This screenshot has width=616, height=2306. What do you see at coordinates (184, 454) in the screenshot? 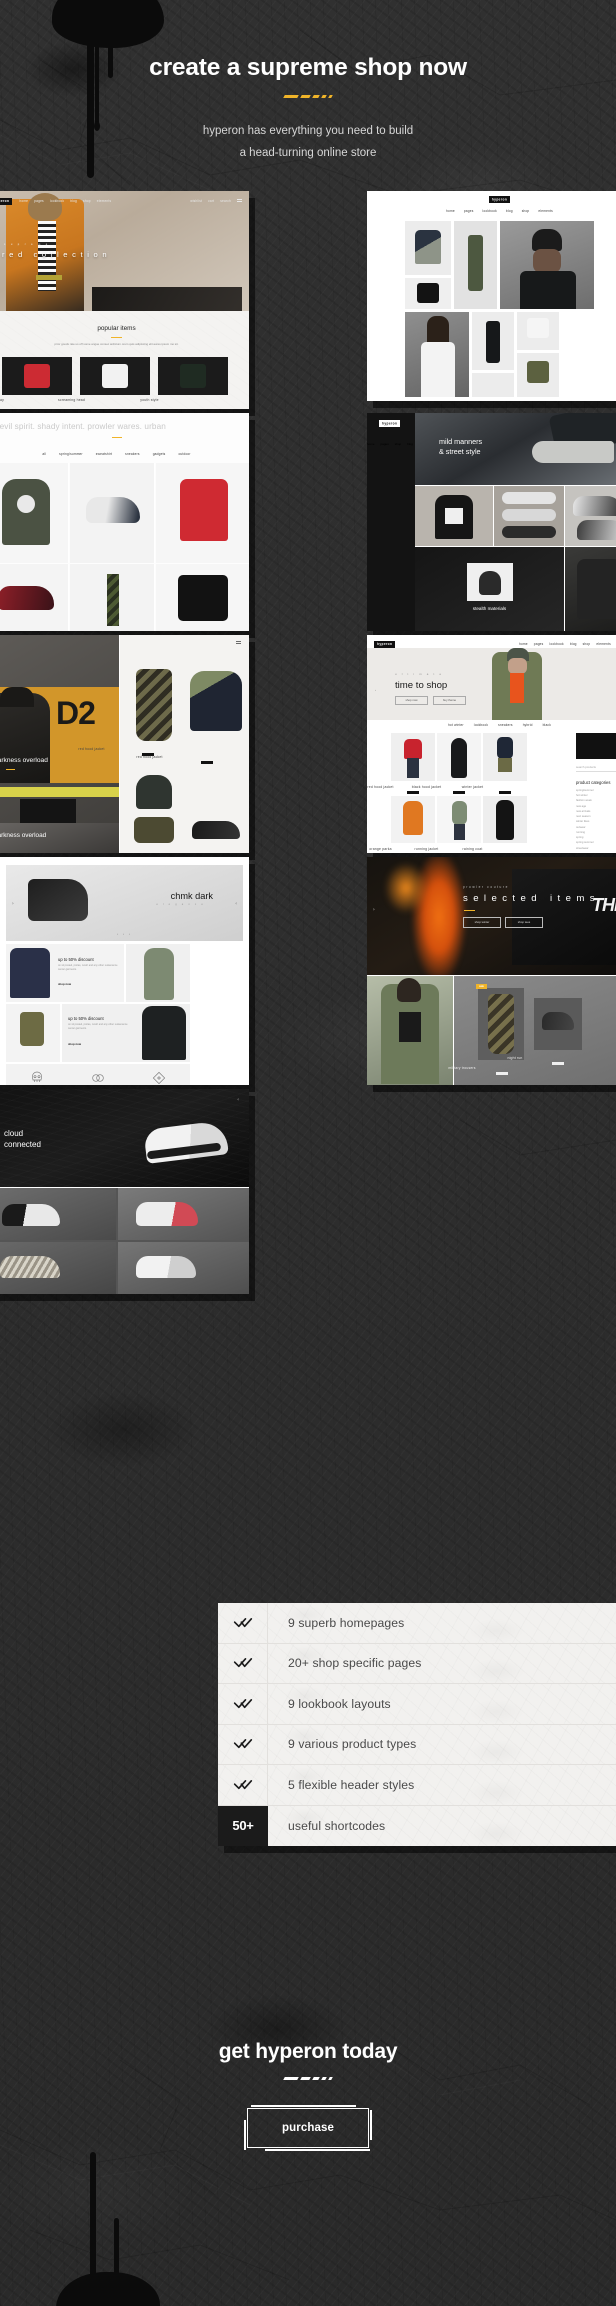
I see `filter-outdoor: outdoor` at bounding box center [184, 454].